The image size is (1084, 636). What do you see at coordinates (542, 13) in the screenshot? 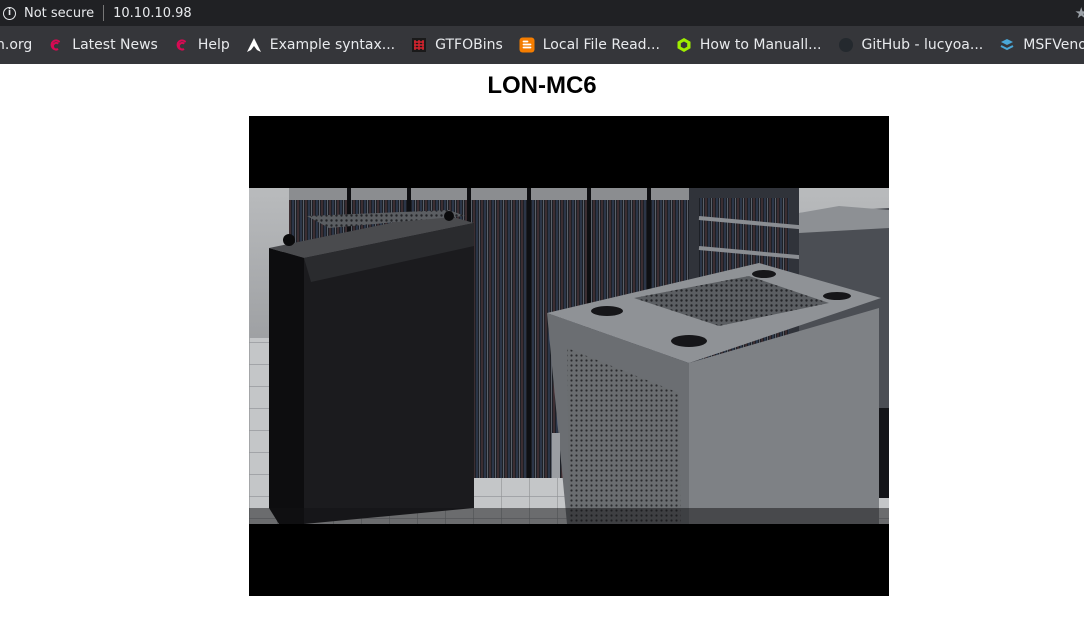
I see `address-bar: i Not secure 10.10.10.98 ★` at bounding box center [542, 13].